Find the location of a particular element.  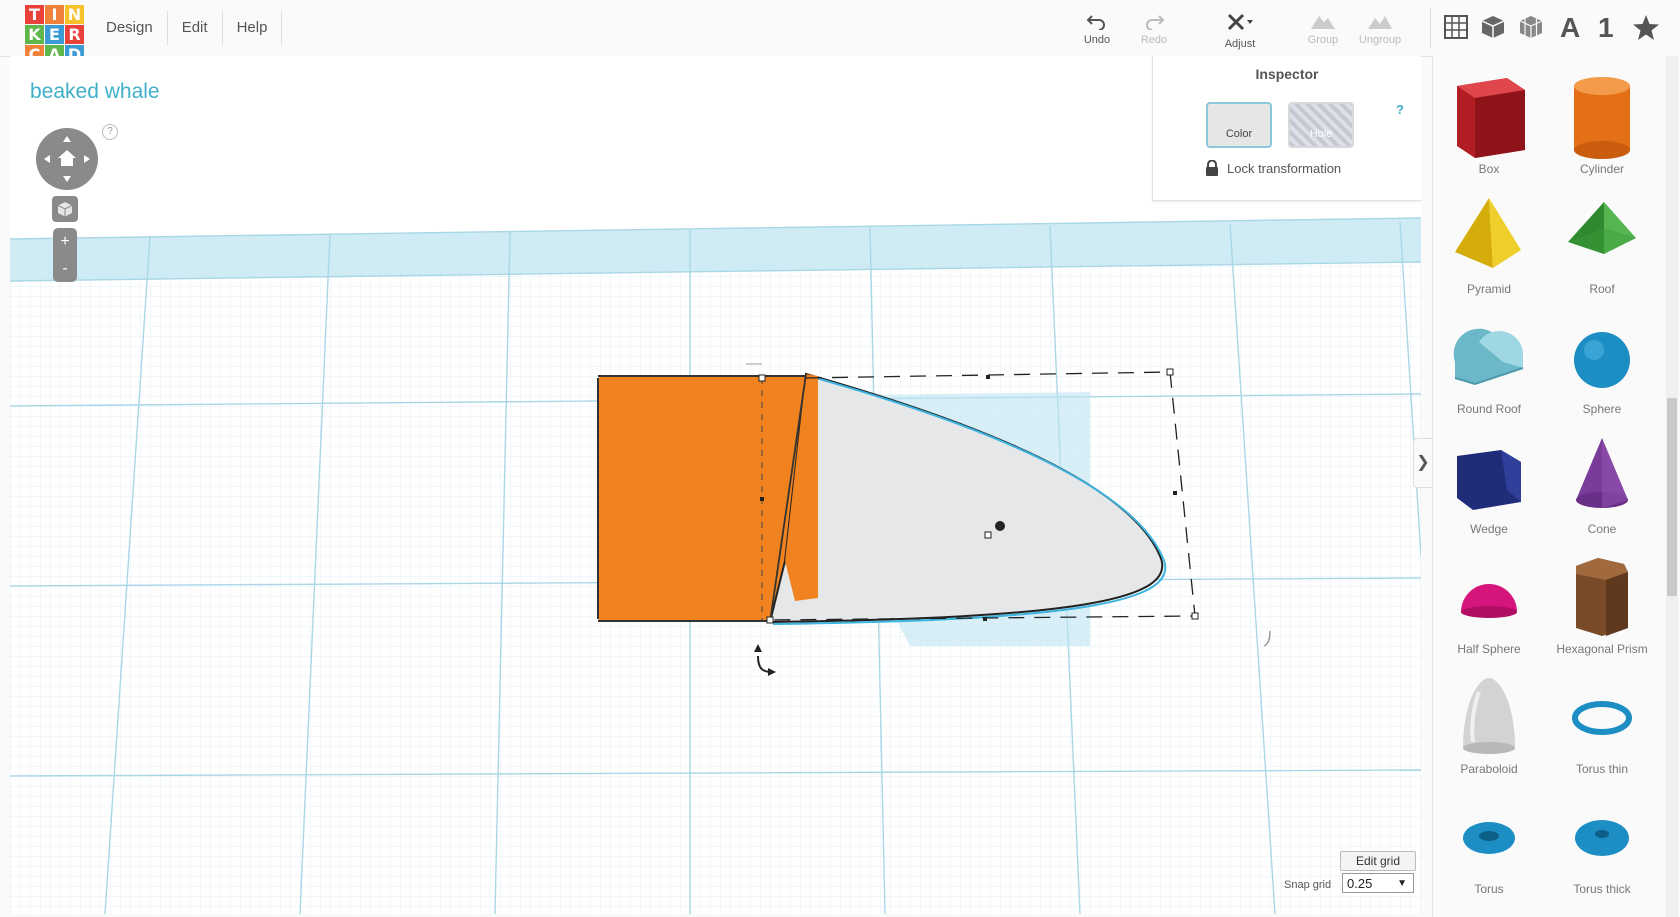

cylinder-shape-icon is located at coordinates (1602, 118).